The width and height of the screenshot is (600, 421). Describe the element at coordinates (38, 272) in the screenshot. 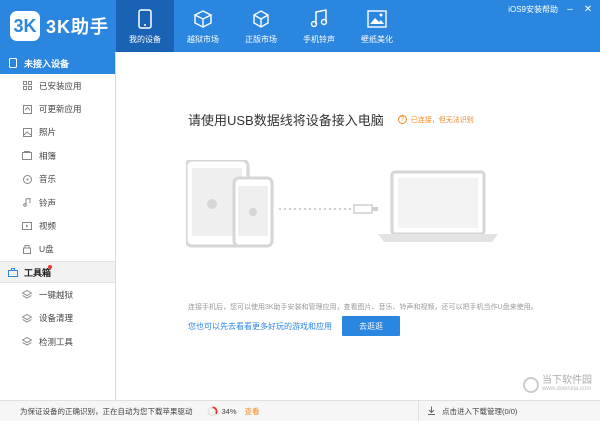

I see `sidebar-section-label: 工具箱` at that location.